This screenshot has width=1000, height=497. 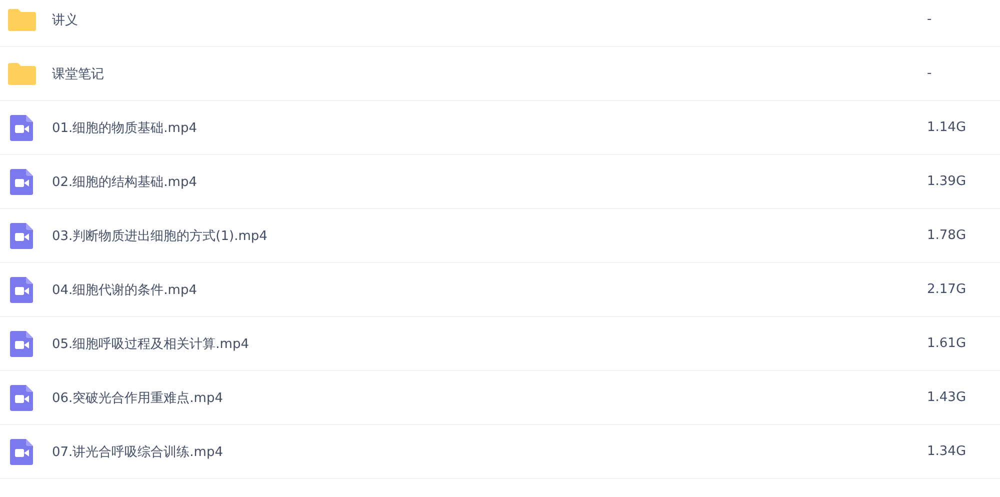 I want to click on file-name: 07.讲光合呼吸综合训练.mp4, so click(x=489, y=451).